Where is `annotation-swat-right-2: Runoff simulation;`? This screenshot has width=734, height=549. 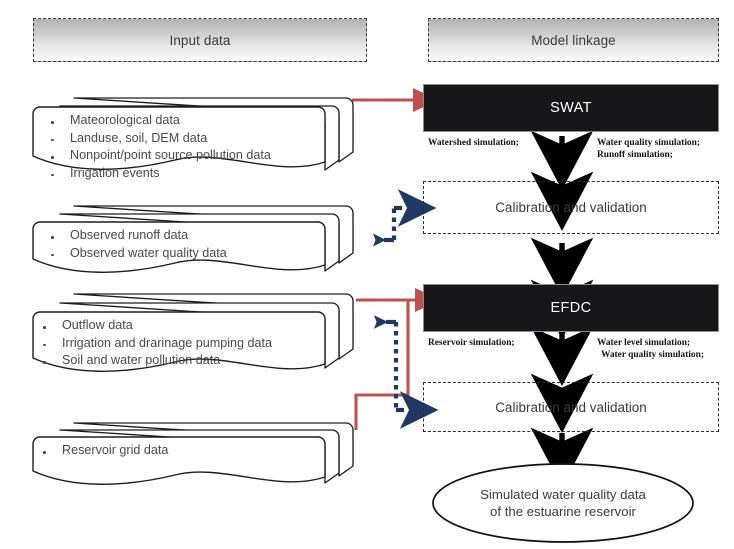
annotation-swat-right-2: Runoff simulation; is located at coordinates (635, 155).